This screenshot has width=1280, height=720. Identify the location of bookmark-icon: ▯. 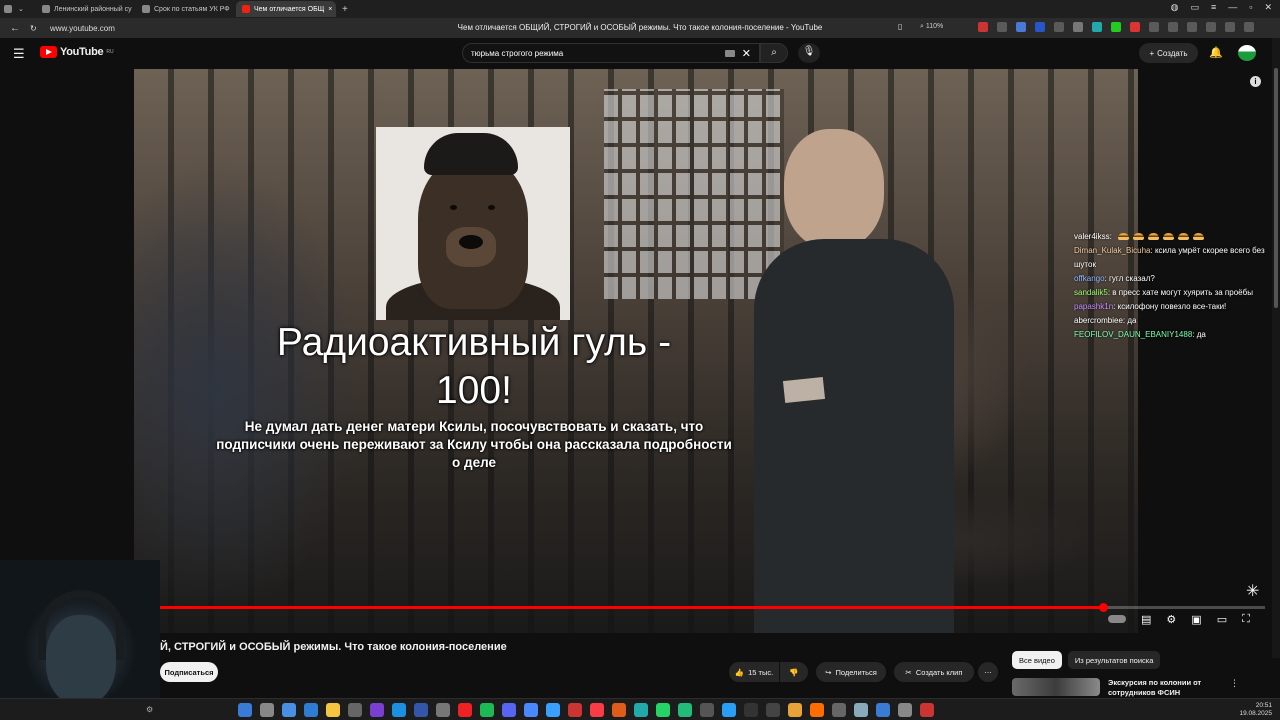
(900, 26).